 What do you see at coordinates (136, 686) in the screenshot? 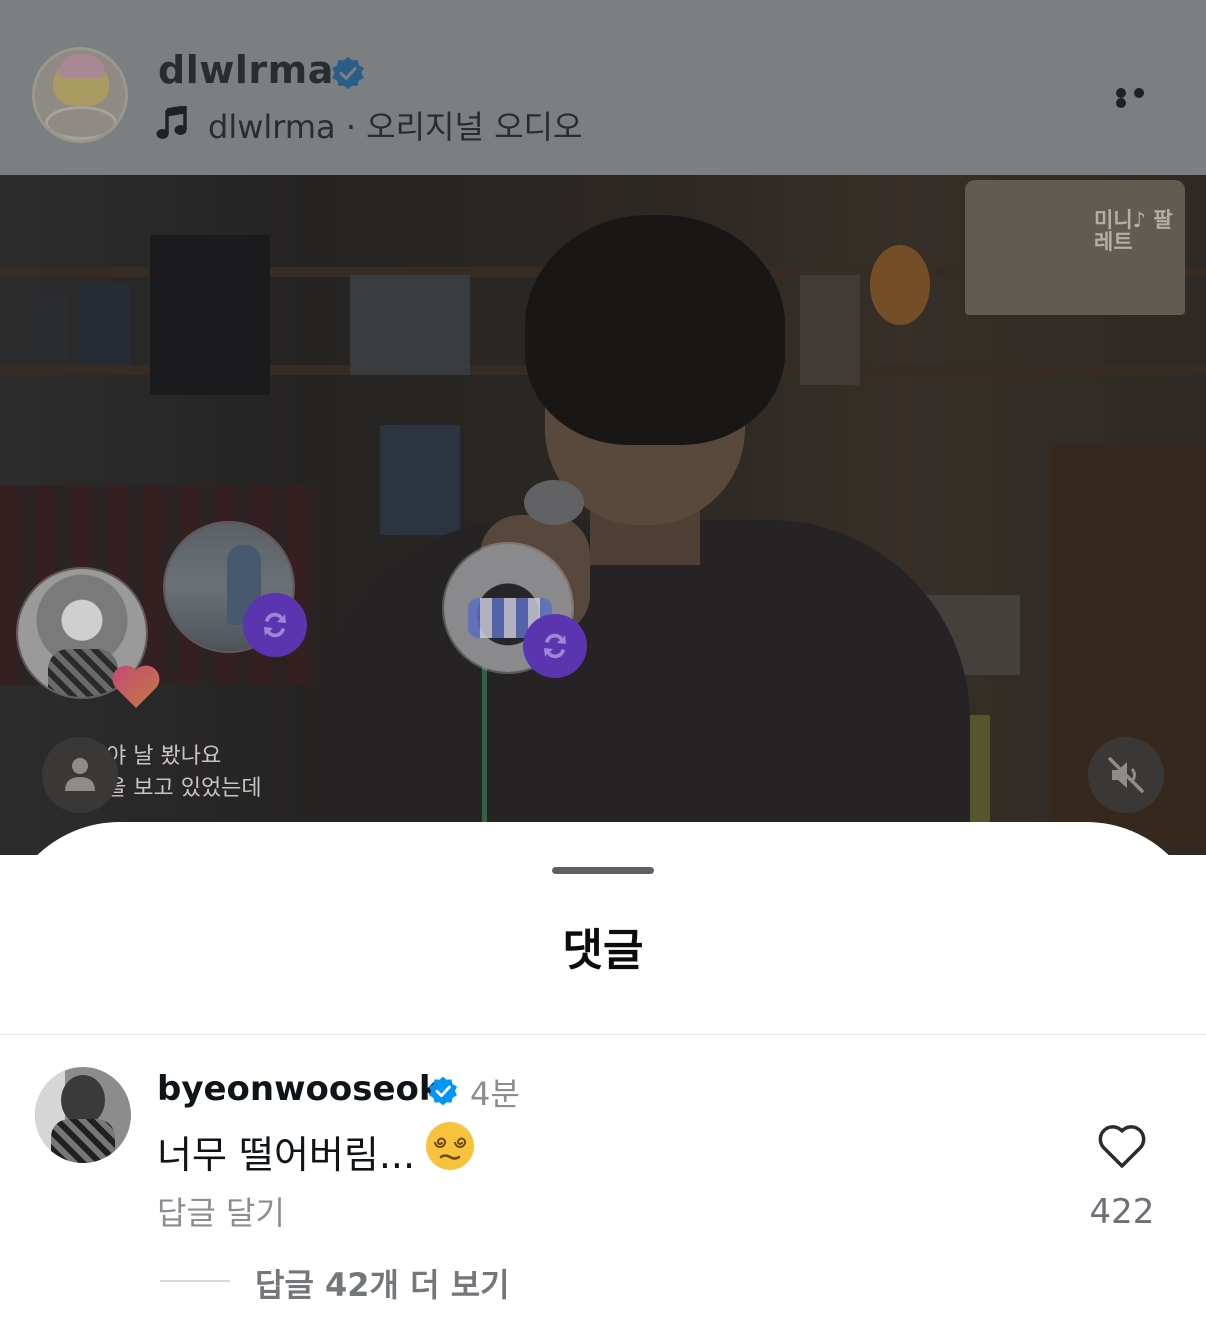
I see `heart-icon` at bounding box center [136, 686].